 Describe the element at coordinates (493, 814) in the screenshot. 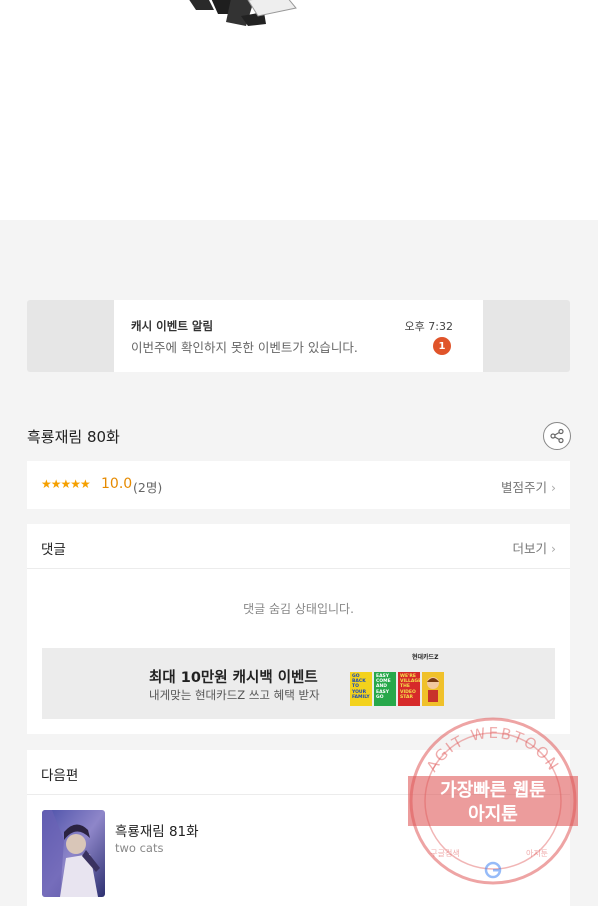

I see `watermark-line2: 아지툰` at that location.